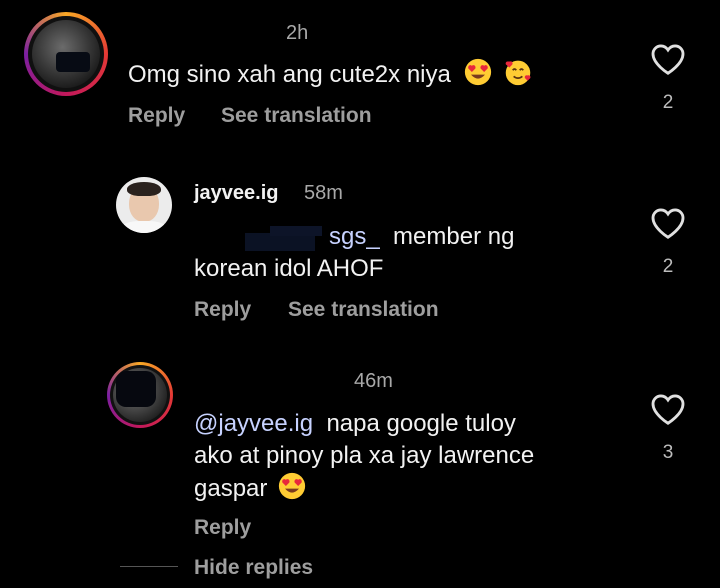  Describe the element at coordinates (253, 423) in the screenshot. I see `mention-link: @jayvee.ig` at that location.